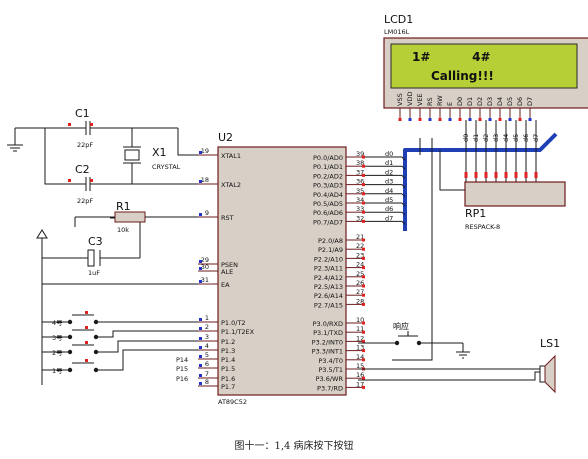 Image resolution: width=588 pixels, height=459 pixels. What do you see at coordinates (85, 145) in the screenshot?
I see `c1-value: 22pF` at bounding box center [85, 145].